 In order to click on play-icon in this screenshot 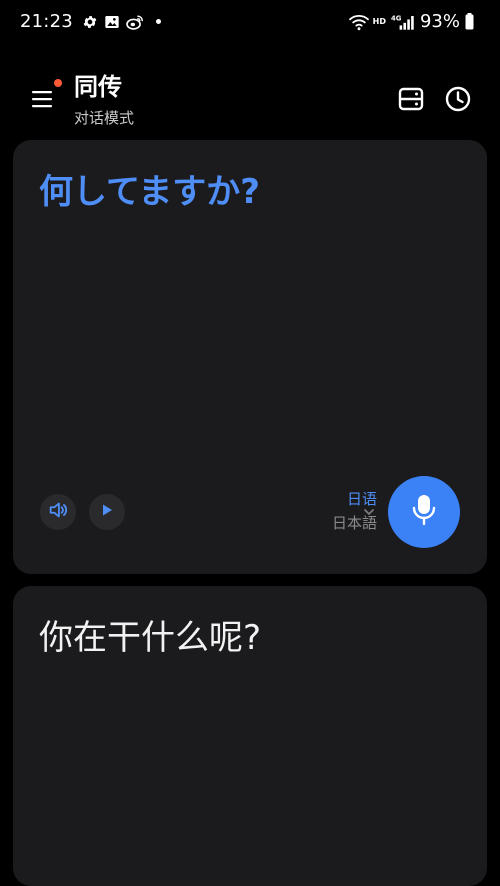, I will do `click(107, 512)`.